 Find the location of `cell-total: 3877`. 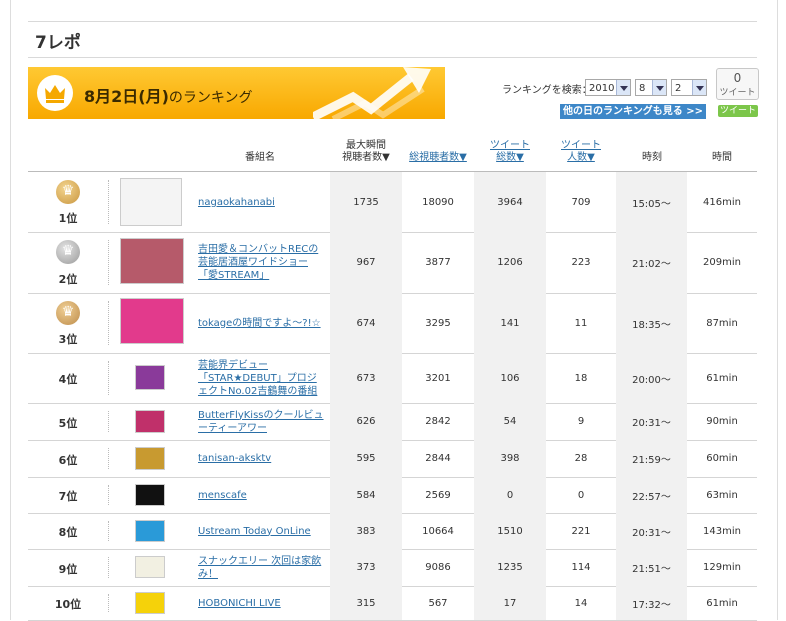

cell-total: 3877 is located at coordinates (438, 262).